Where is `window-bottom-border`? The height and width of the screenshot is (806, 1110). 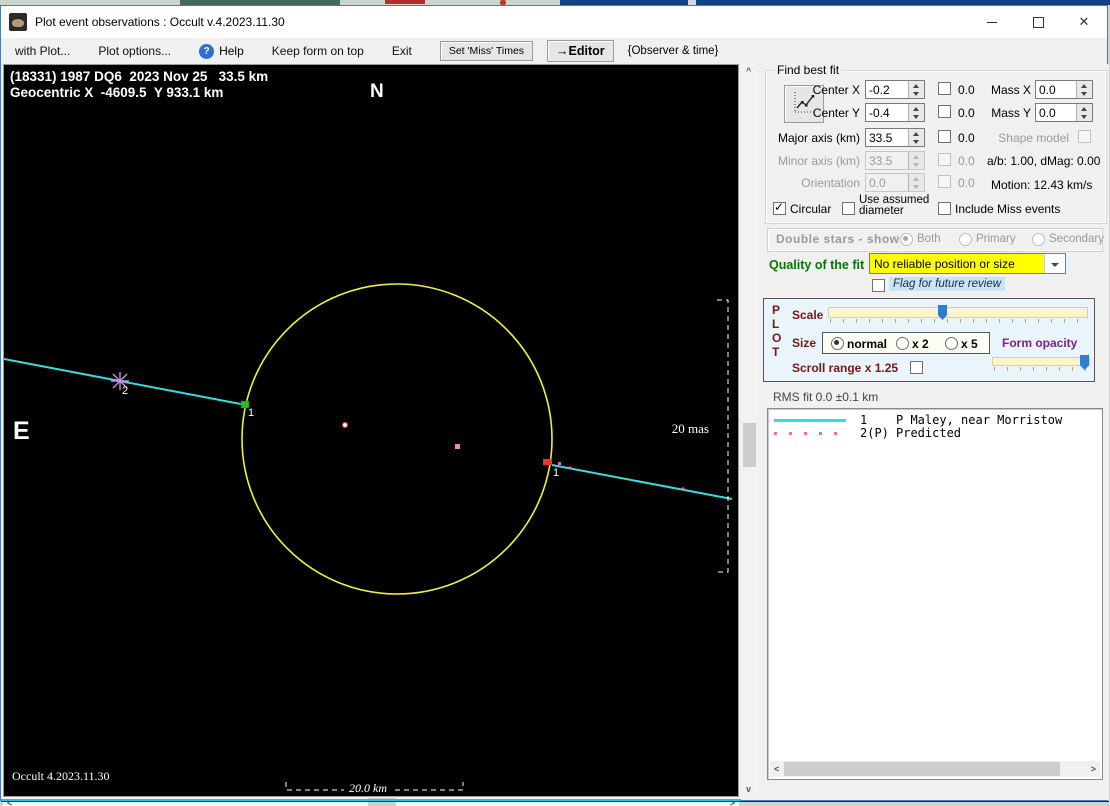 window-bottom-border is located at coordinates (555, 801).